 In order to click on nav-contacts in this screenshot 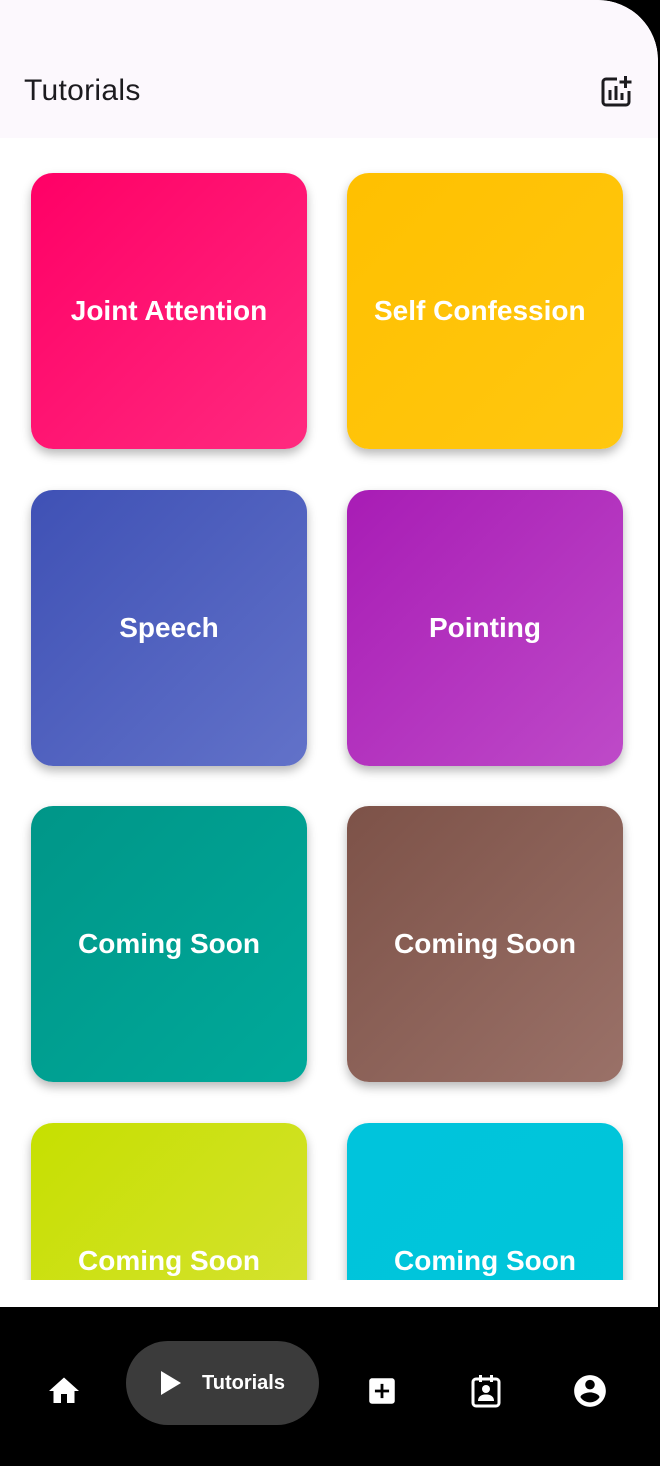, I will do `click(486, 1391)`.